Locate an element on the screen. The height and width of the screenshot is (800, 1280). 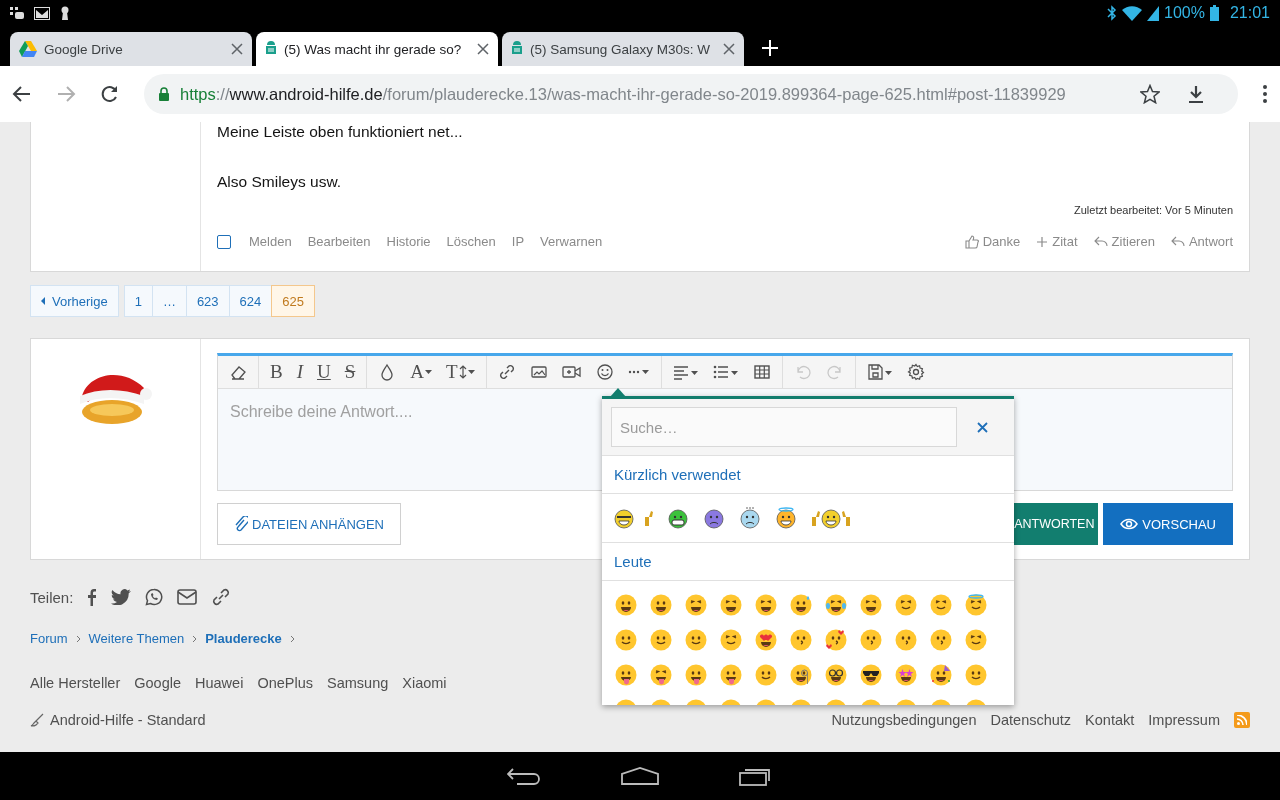
bird-icon is located at coordinates (121, 597).